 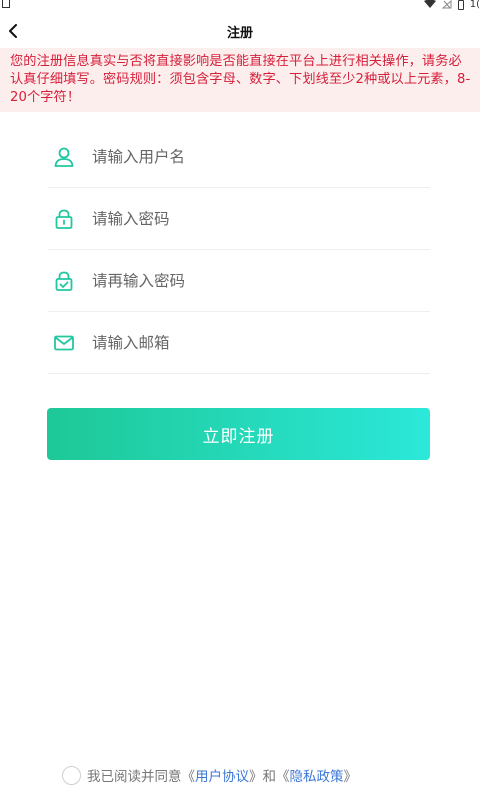 I want to click on bracket-open-1: 《, so click(x=188, y=777).